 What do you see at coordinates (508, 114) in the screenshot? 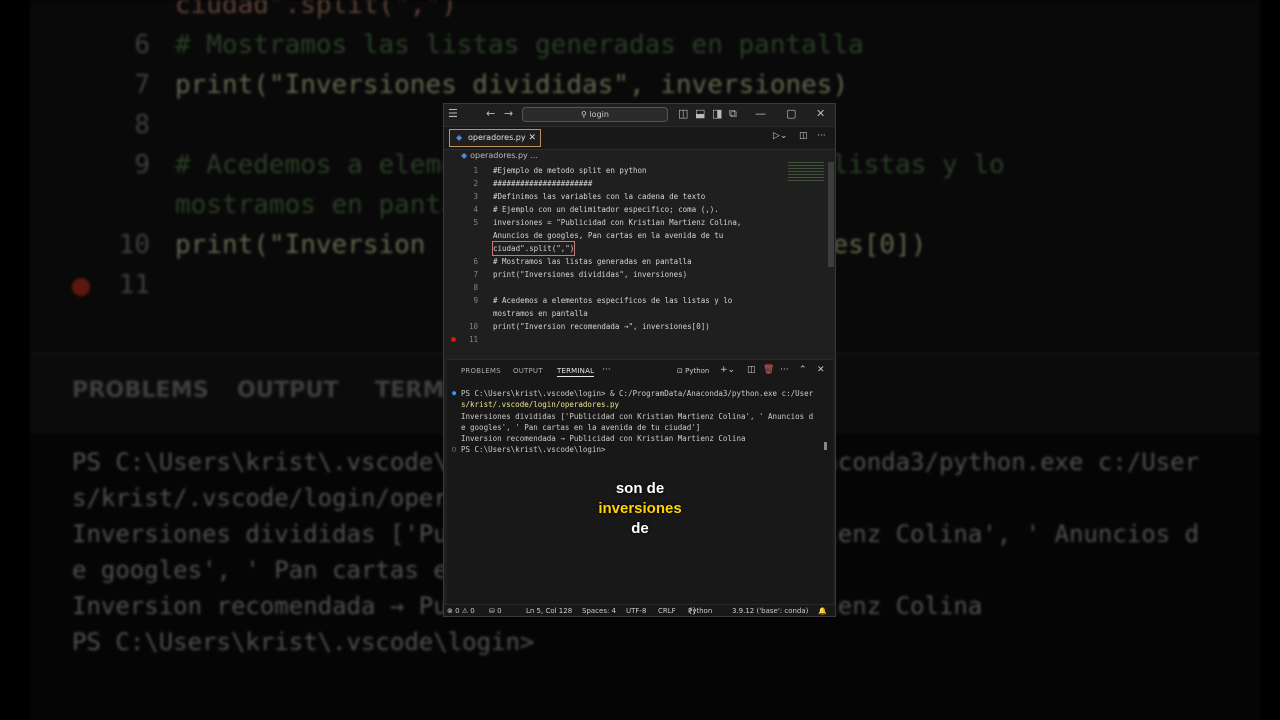
I see `forward-arrow-icon: →` at bounding box center [508, 114].